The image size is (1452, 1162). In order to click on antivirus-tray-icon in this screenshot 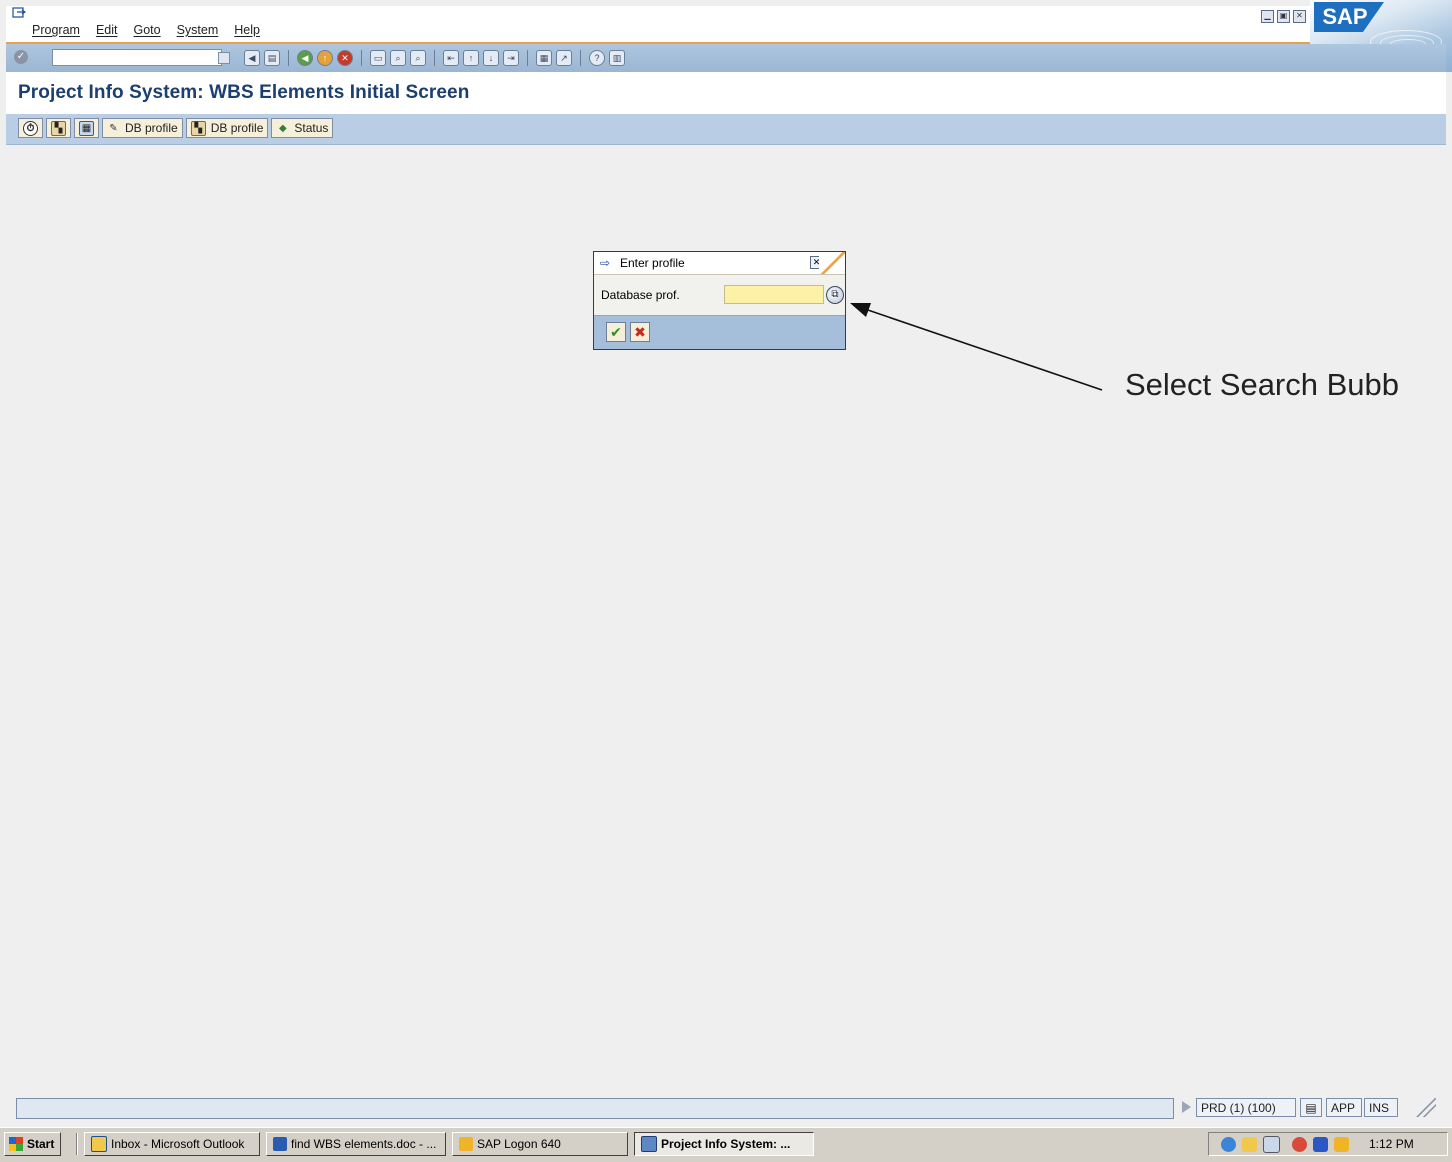, I will do `click(1320, 1144)`.